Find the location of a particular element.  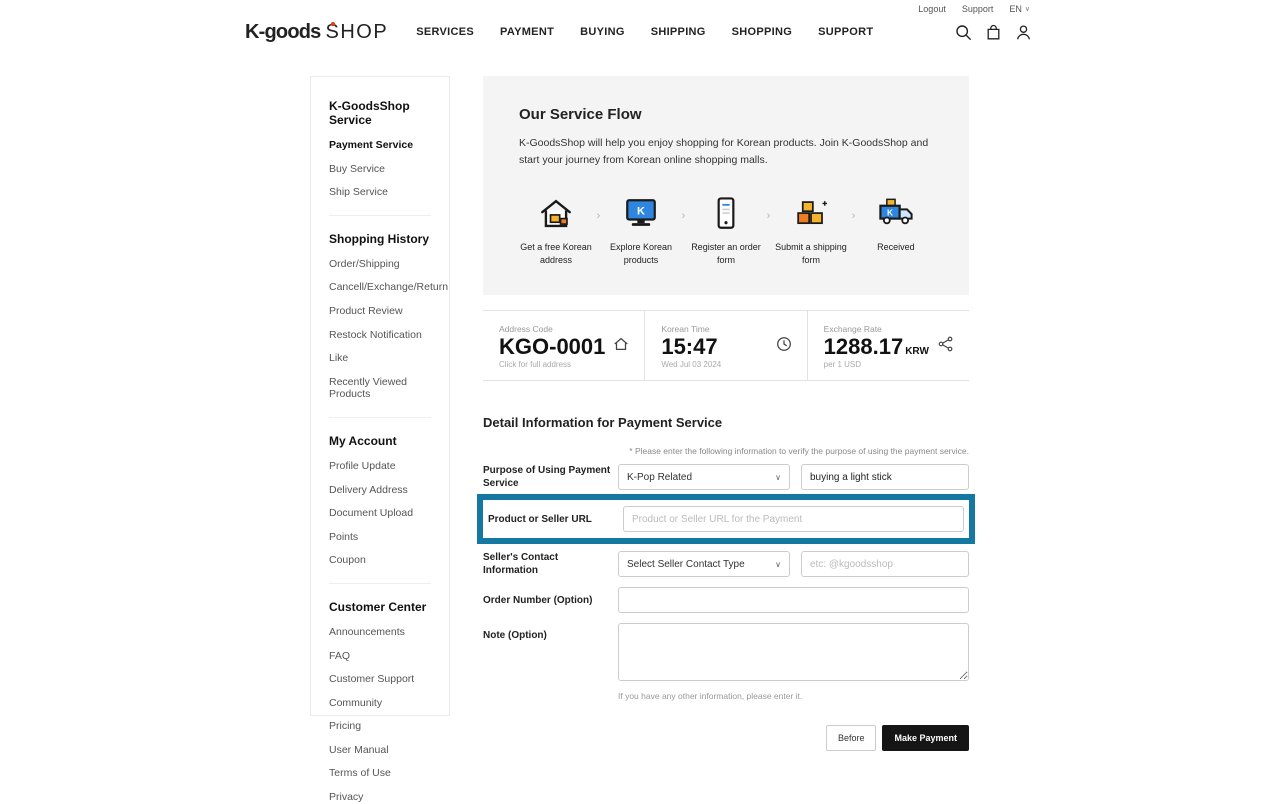

korean-time-card: Korean Time 15:47 Wed Jul 03 2024 is located at coordinates (725, 345).